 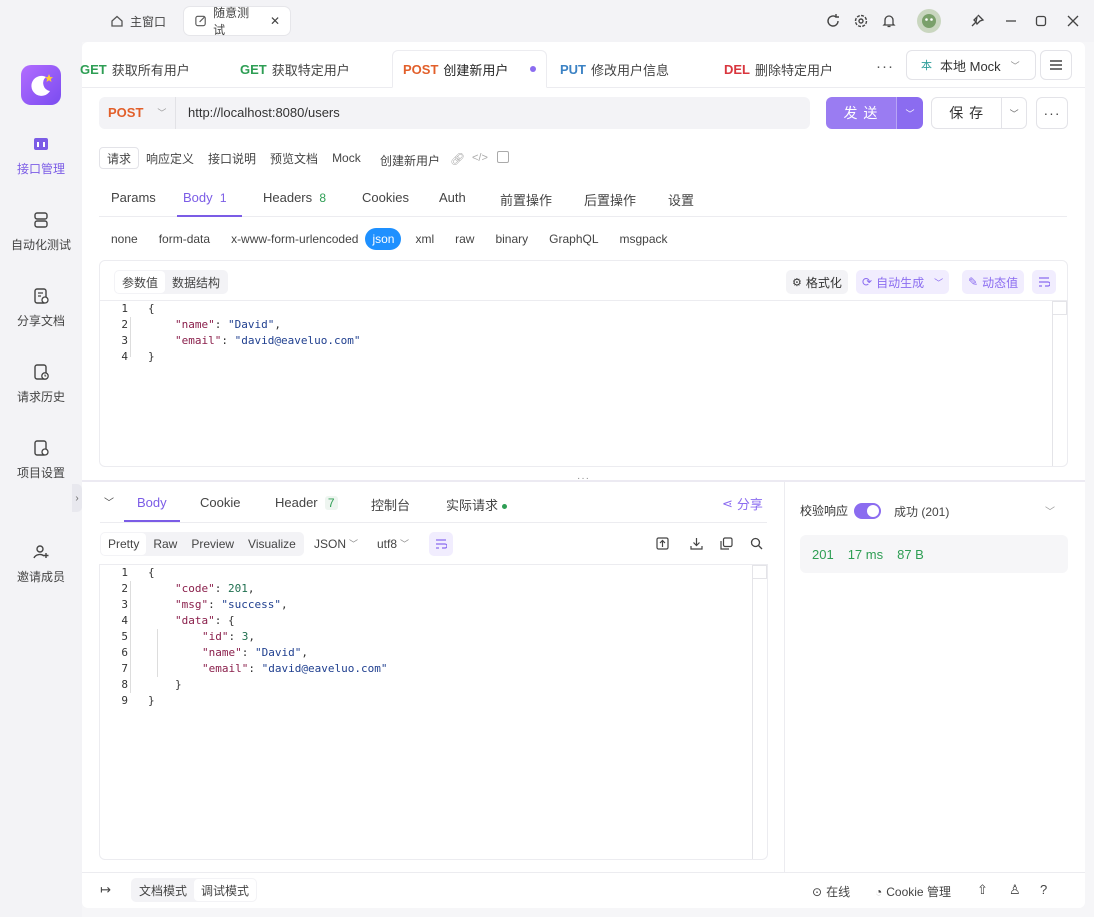 I want to click on body-type-urlencoded: x-www-form-urlencoded, so click(x=294, y=239).